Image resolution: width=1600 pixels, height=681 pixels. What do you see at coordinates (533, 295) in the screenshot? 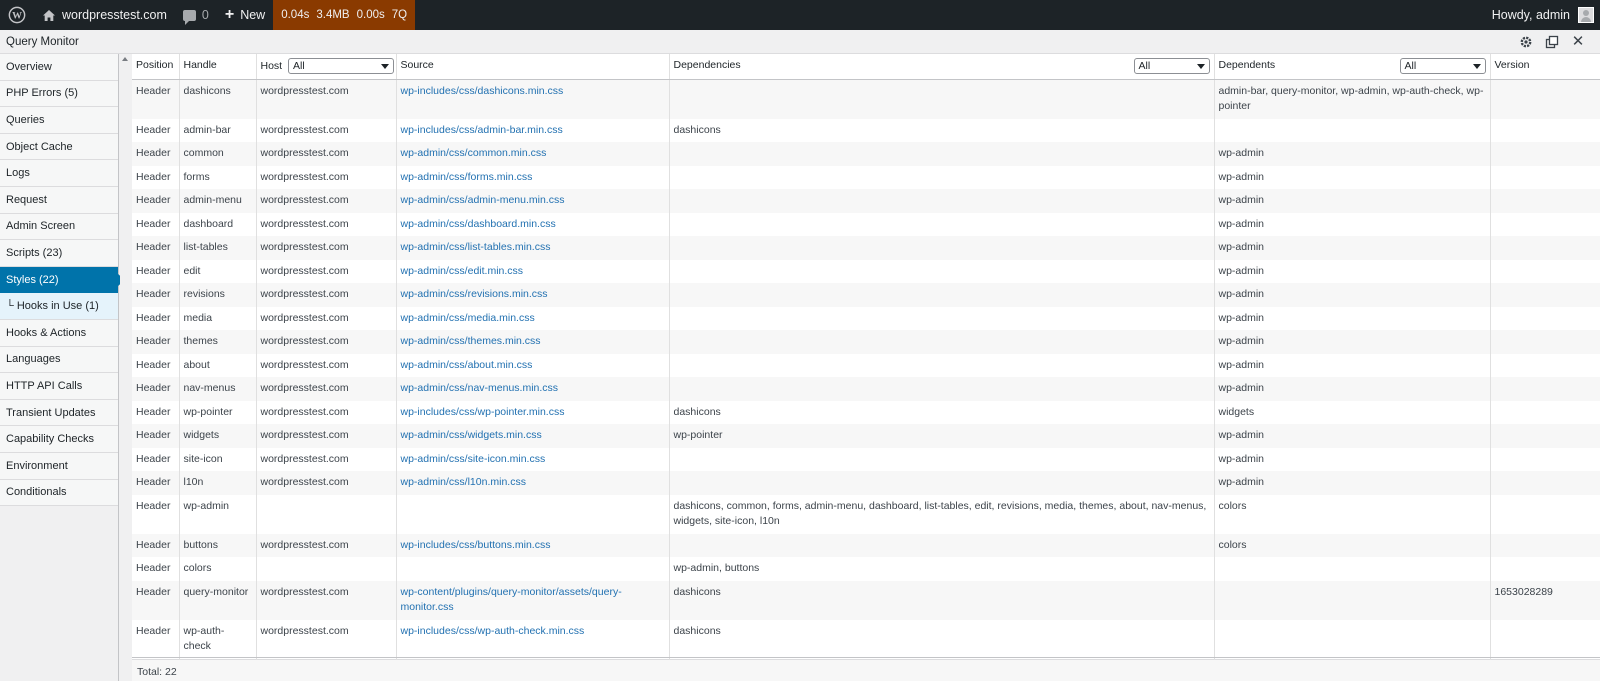
I see `cell-source: wp-admin/css/revisions.min.css` at bounding box center [533, 295].